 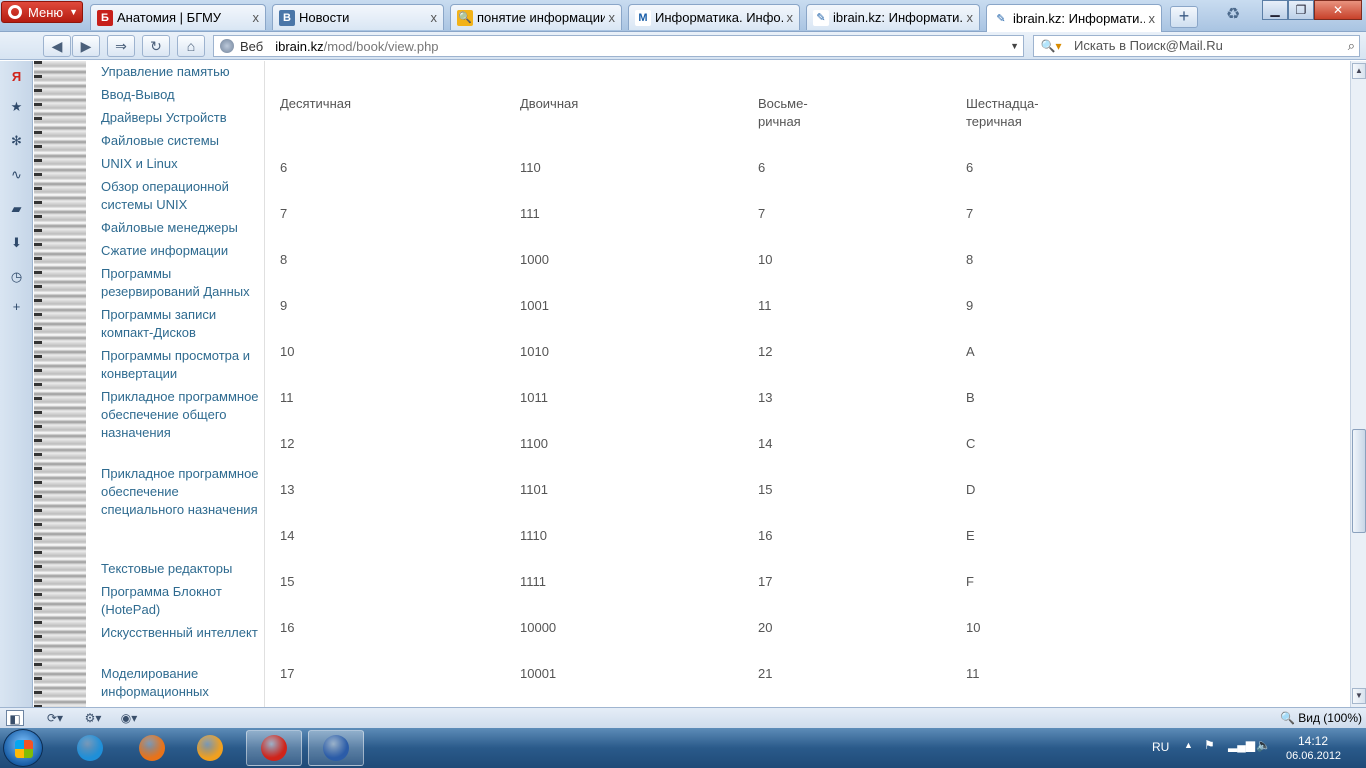 I want to click on search-engine-selector: 🔍▾, so click(x=1051, y=46).